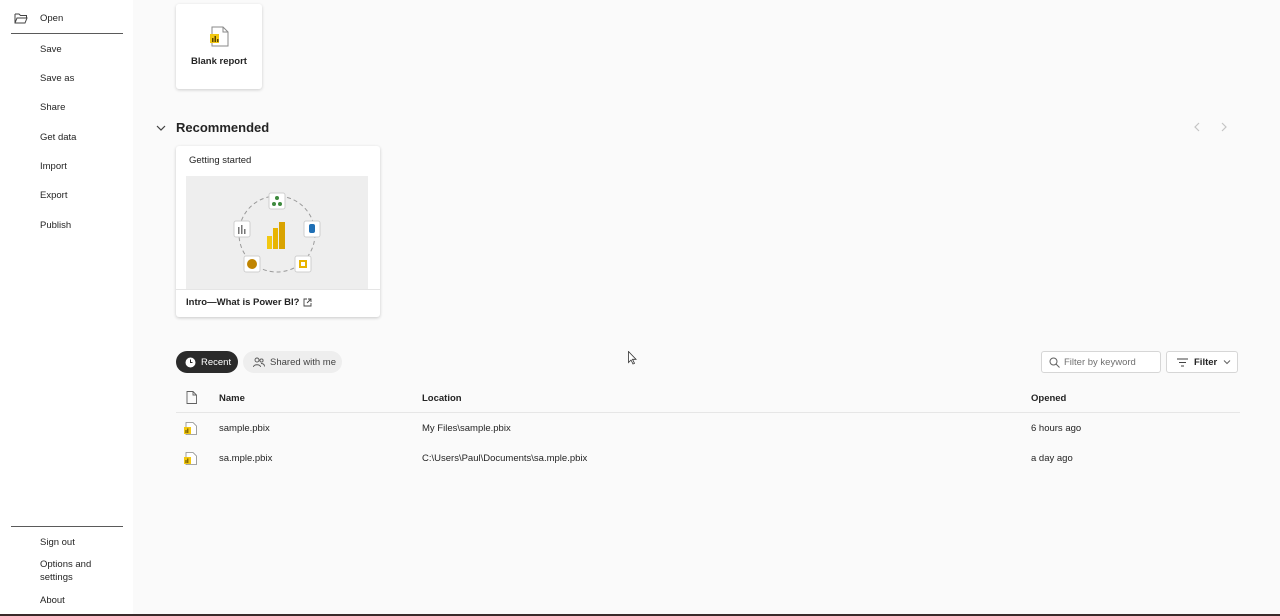 The image size is (1280, 616). Describe the element at coordinates (1048, 398) in the screenshot. I see `column-header-opened: Opened` at that location.